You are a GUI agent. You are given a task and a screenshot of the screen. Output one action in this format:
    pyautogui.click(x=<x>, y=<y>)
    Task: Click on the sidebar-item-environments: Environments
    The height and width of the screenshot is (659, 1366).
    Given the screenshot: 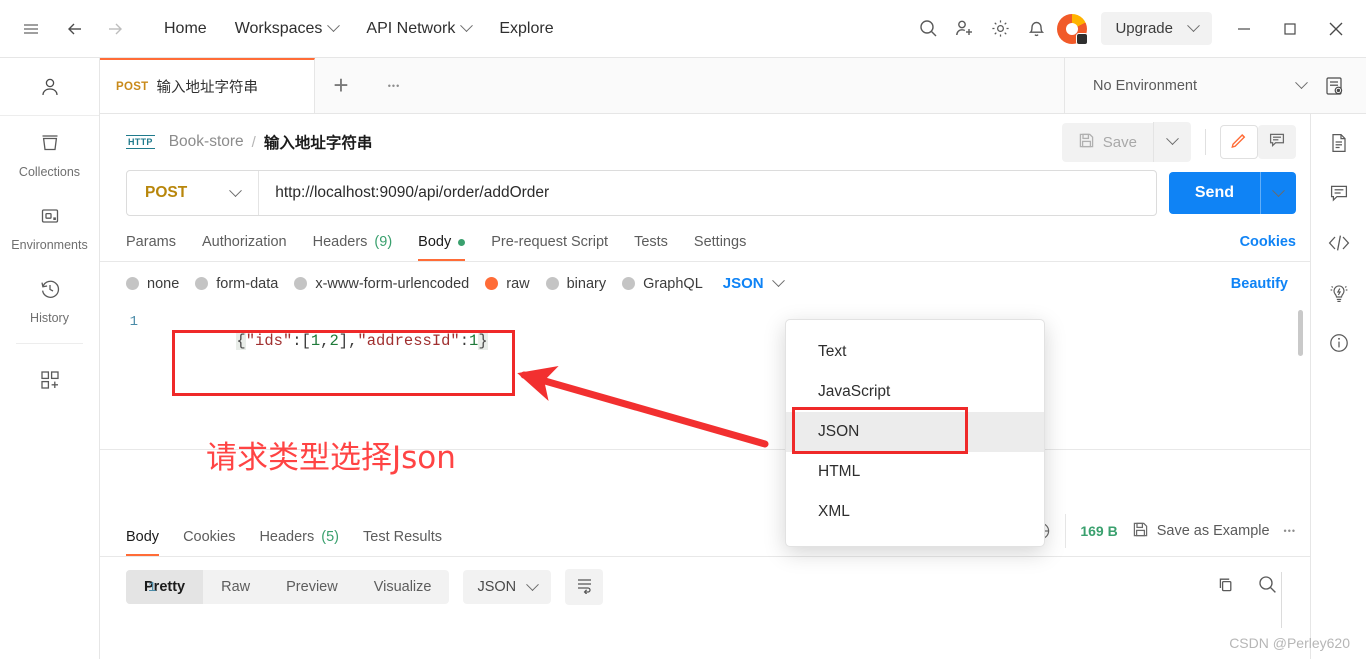 What is the action you would take?
    pyautogui.click(x=49, y=225)
    